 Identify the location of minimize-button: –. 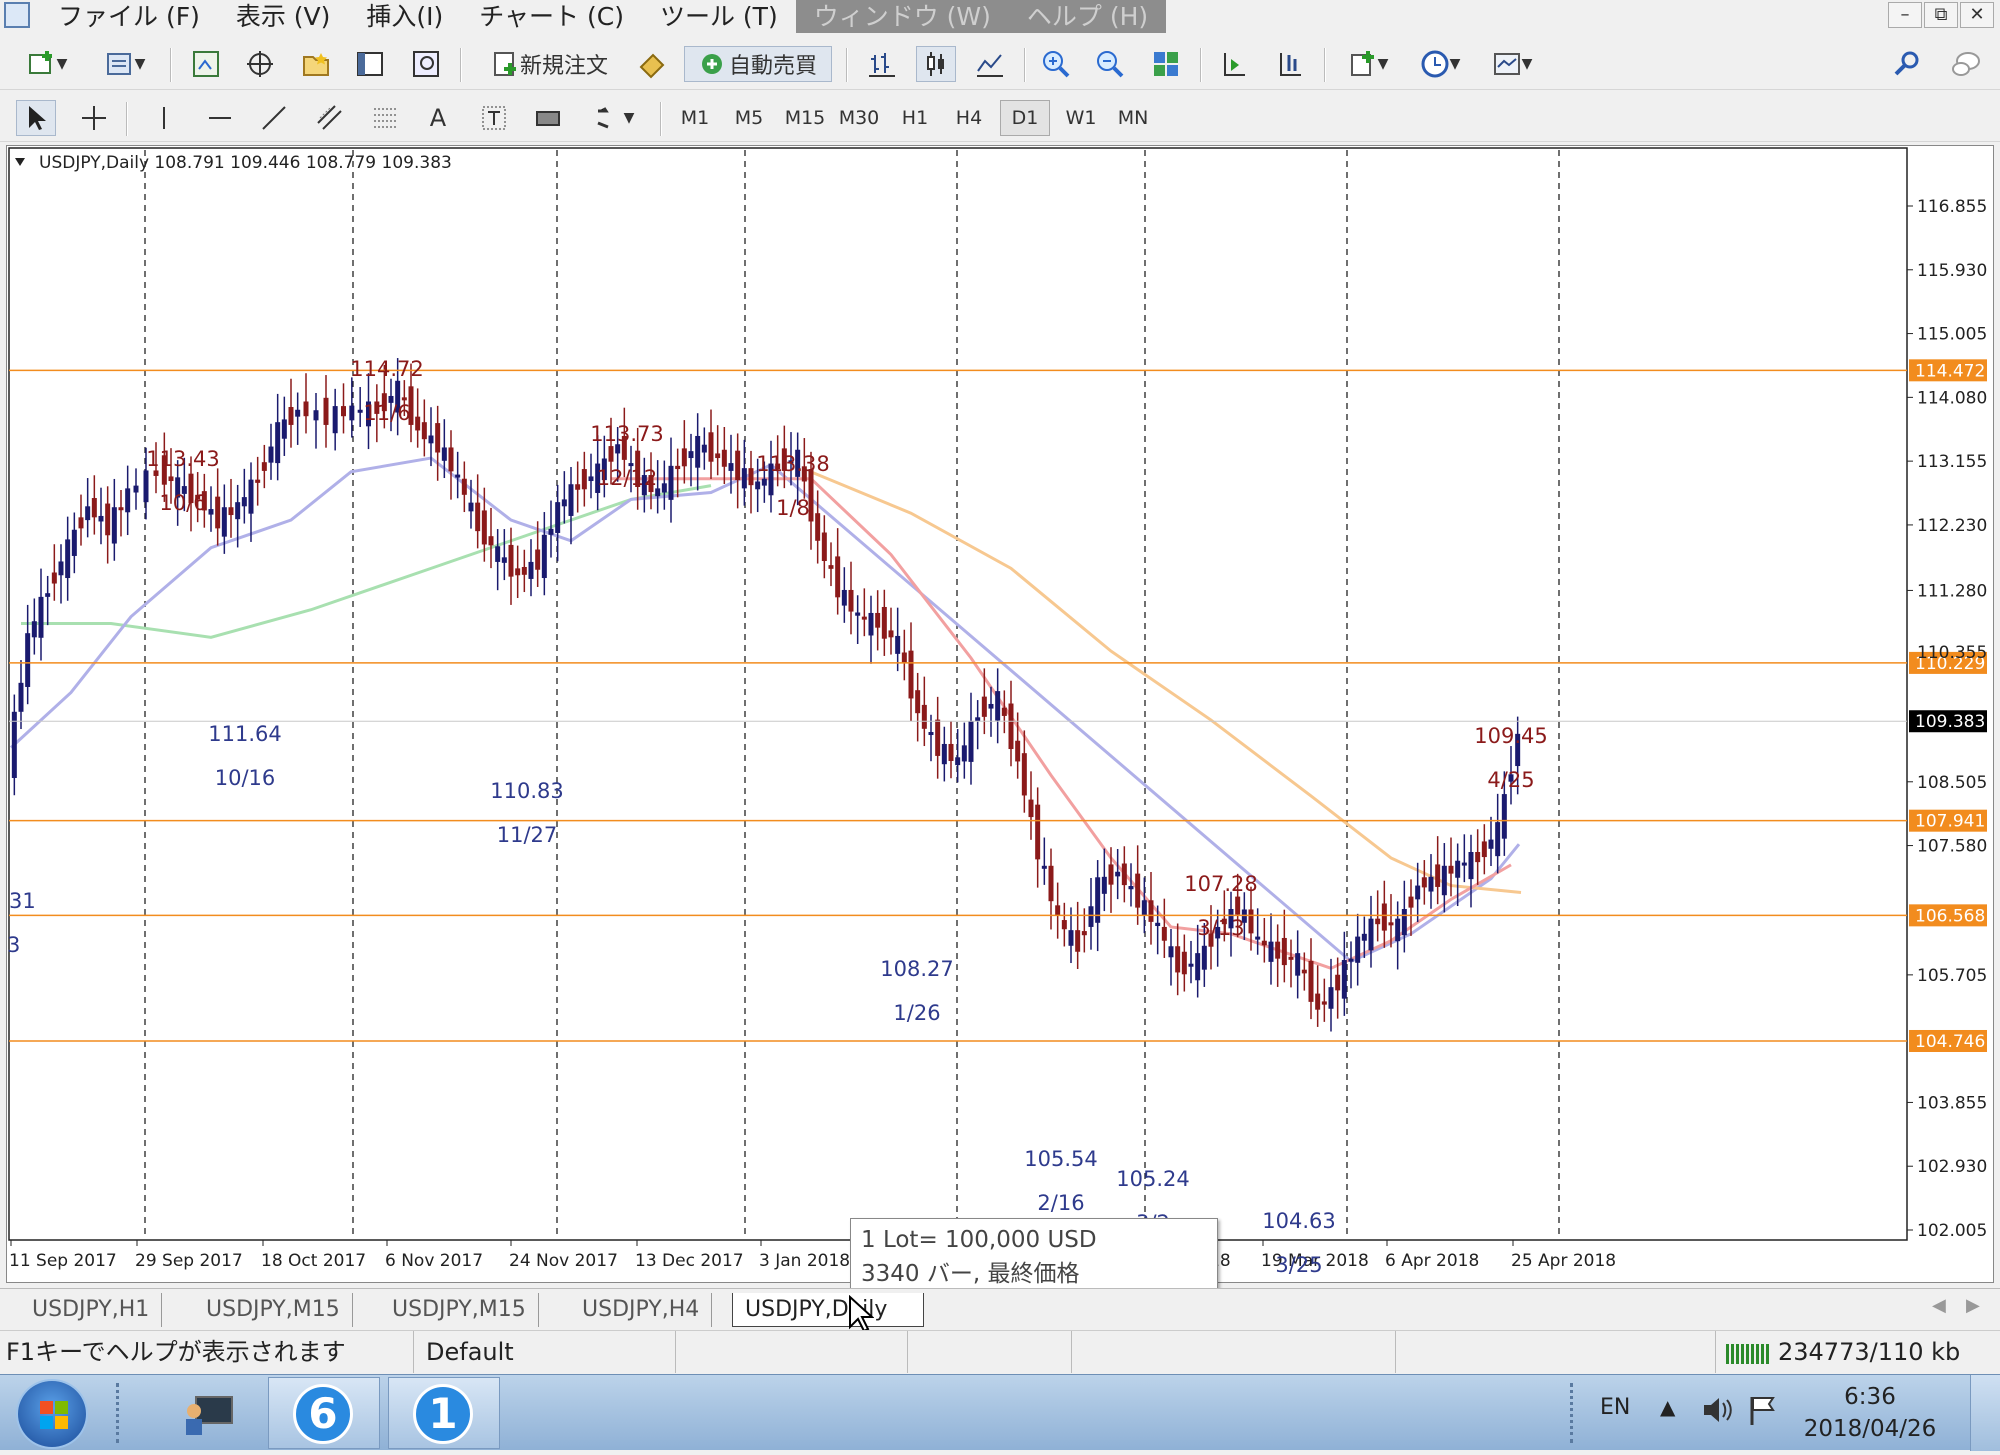
(1905, 15).